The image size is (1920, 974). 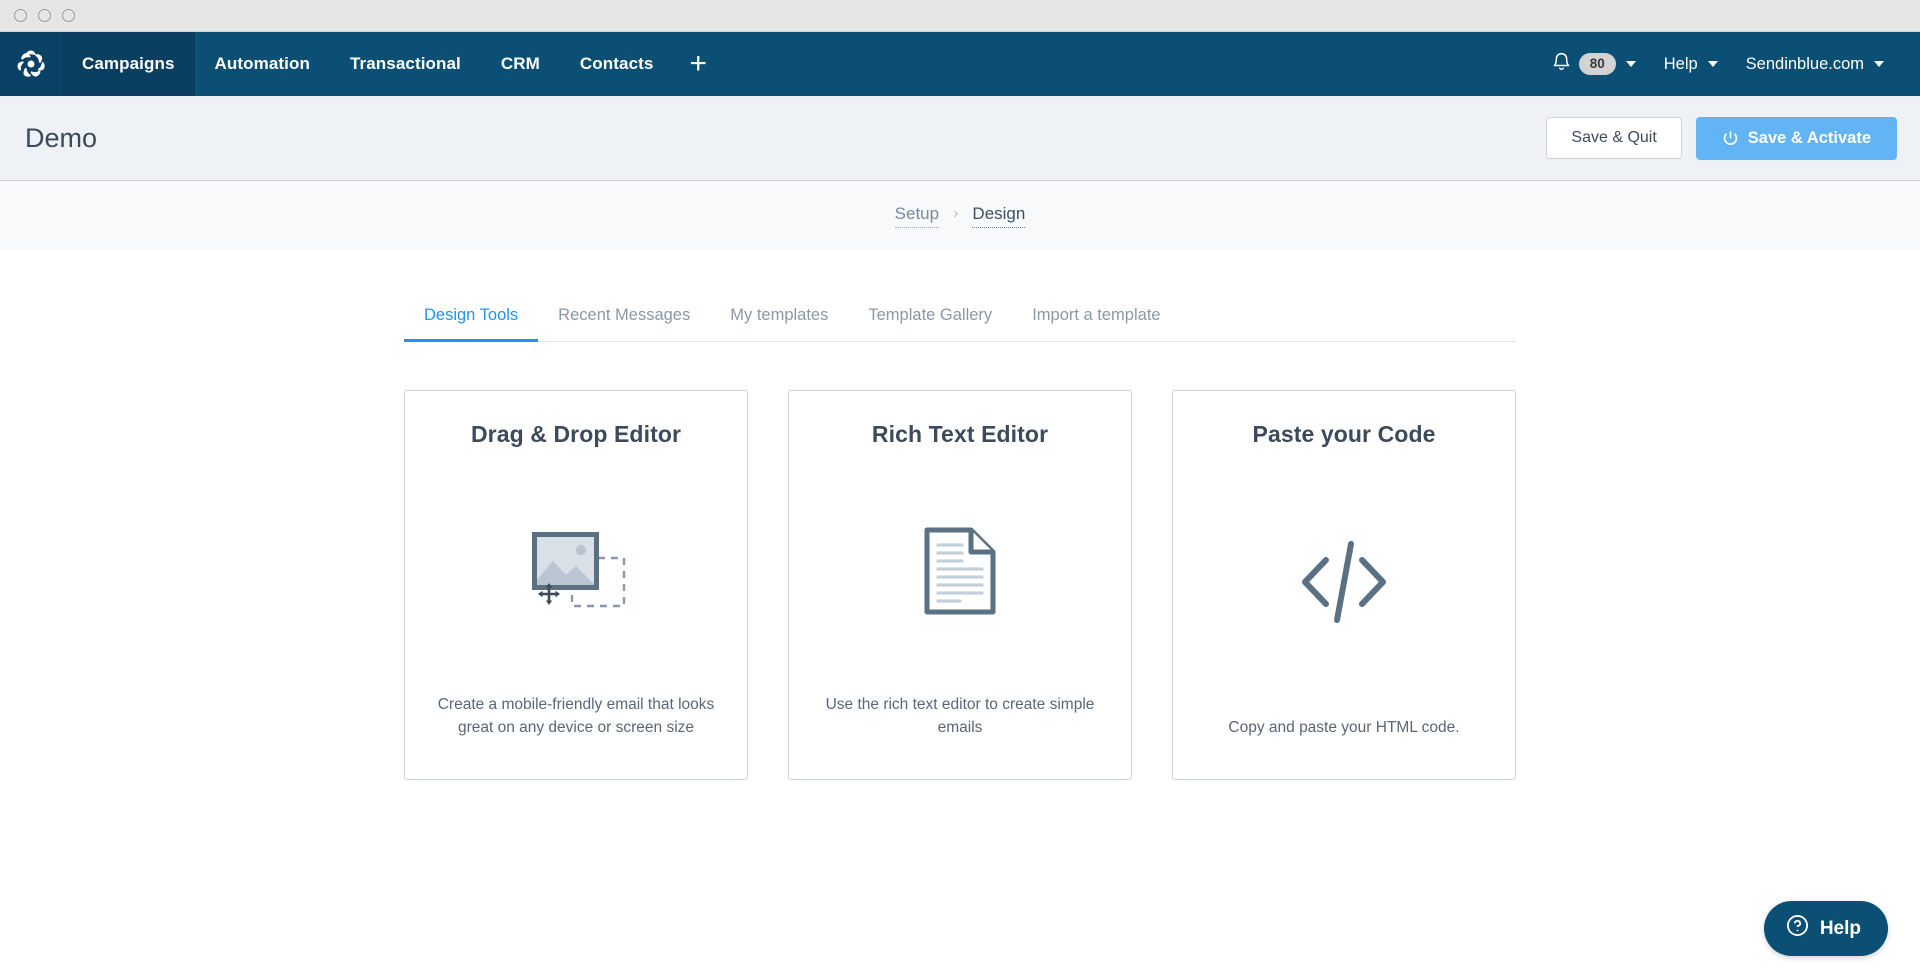 What do you see at coordinates (1344, 582) in the screenshot?
I see `code-brackets-icon` at bounding box center [1344, 582].